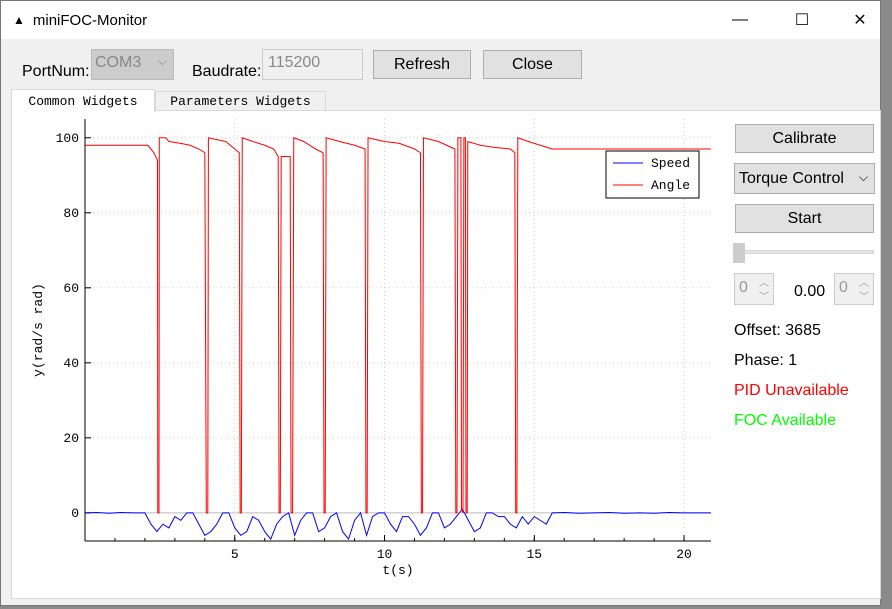  I want to click on spin-left-value: 0, so click(743, 287).